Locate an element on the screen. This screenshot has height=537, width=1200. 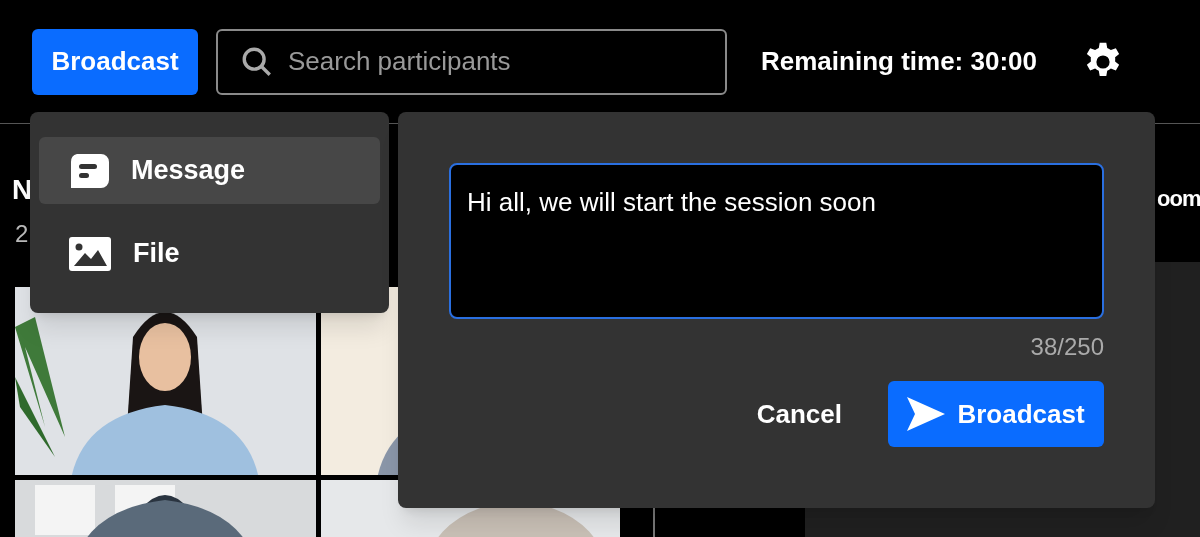
panel-title: oom is located at coordinates (1178, 199).